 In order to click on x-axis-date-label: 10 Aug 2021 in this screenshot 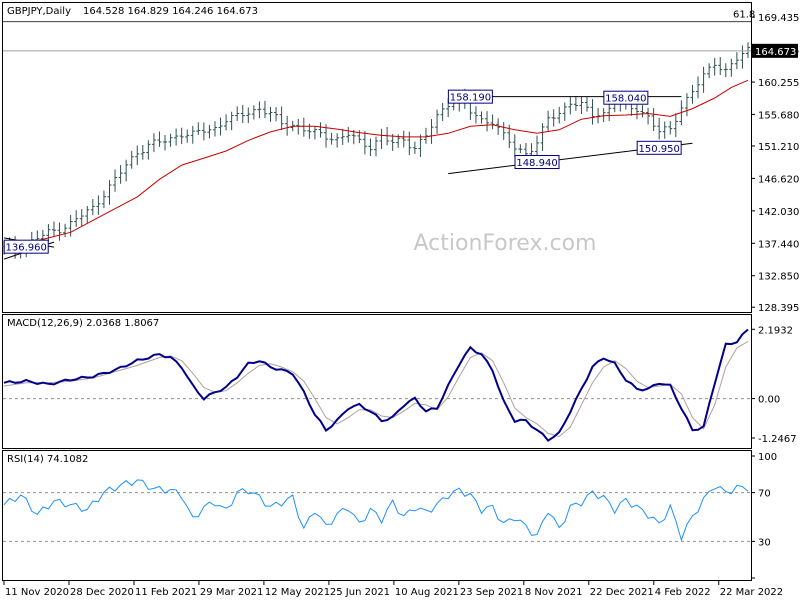, I will do `click(427, 592)`.